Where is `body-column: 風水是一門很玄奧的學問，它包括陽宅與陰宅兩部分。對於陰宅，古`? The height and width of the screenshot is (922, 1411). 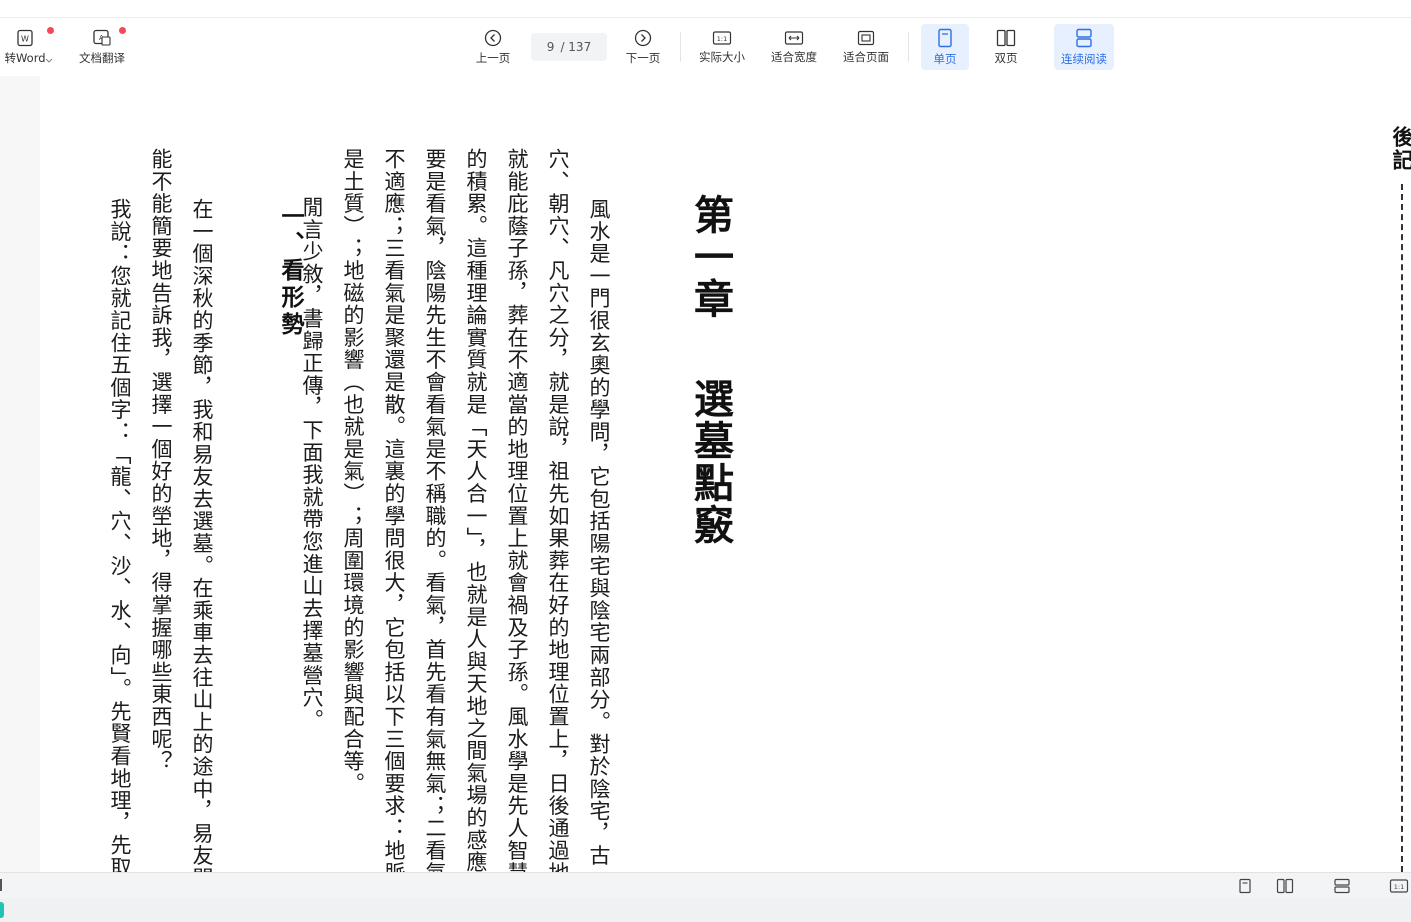
body-column: 風水是一門很玄奧的學問，它包括陽宅與陰宅兩部分。對於陰宅，古 is located at coordinates (599, 532).